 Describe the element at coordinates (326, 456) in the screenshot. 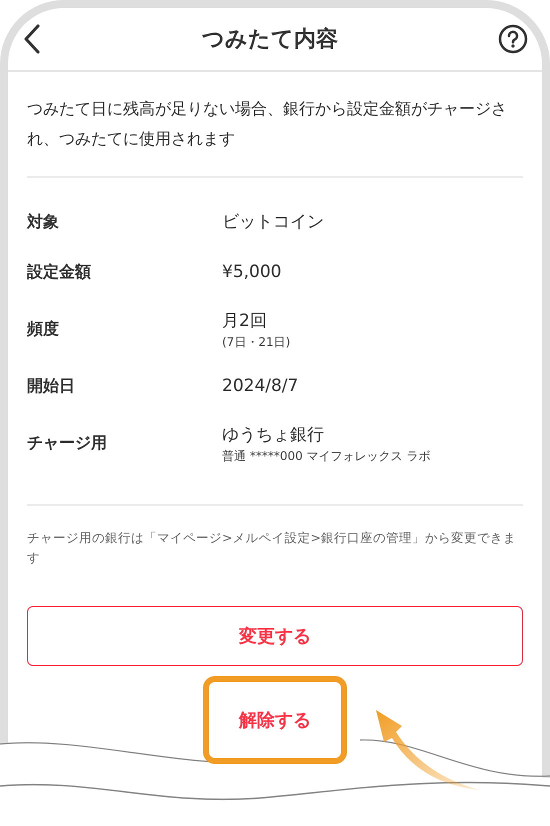

I see `detail-subtext: 普通 *****000 マイフォレックス ラボ` at that location.